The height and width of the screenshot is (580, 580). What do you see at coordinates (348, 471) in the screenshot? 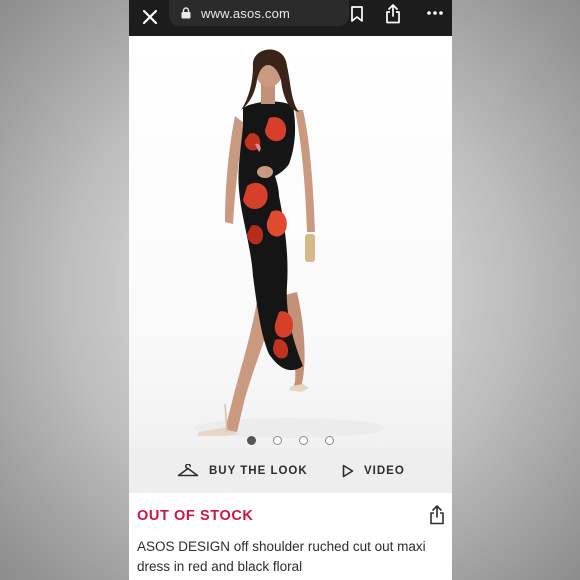
I see `play-icon` at bounding box center [348, 471].